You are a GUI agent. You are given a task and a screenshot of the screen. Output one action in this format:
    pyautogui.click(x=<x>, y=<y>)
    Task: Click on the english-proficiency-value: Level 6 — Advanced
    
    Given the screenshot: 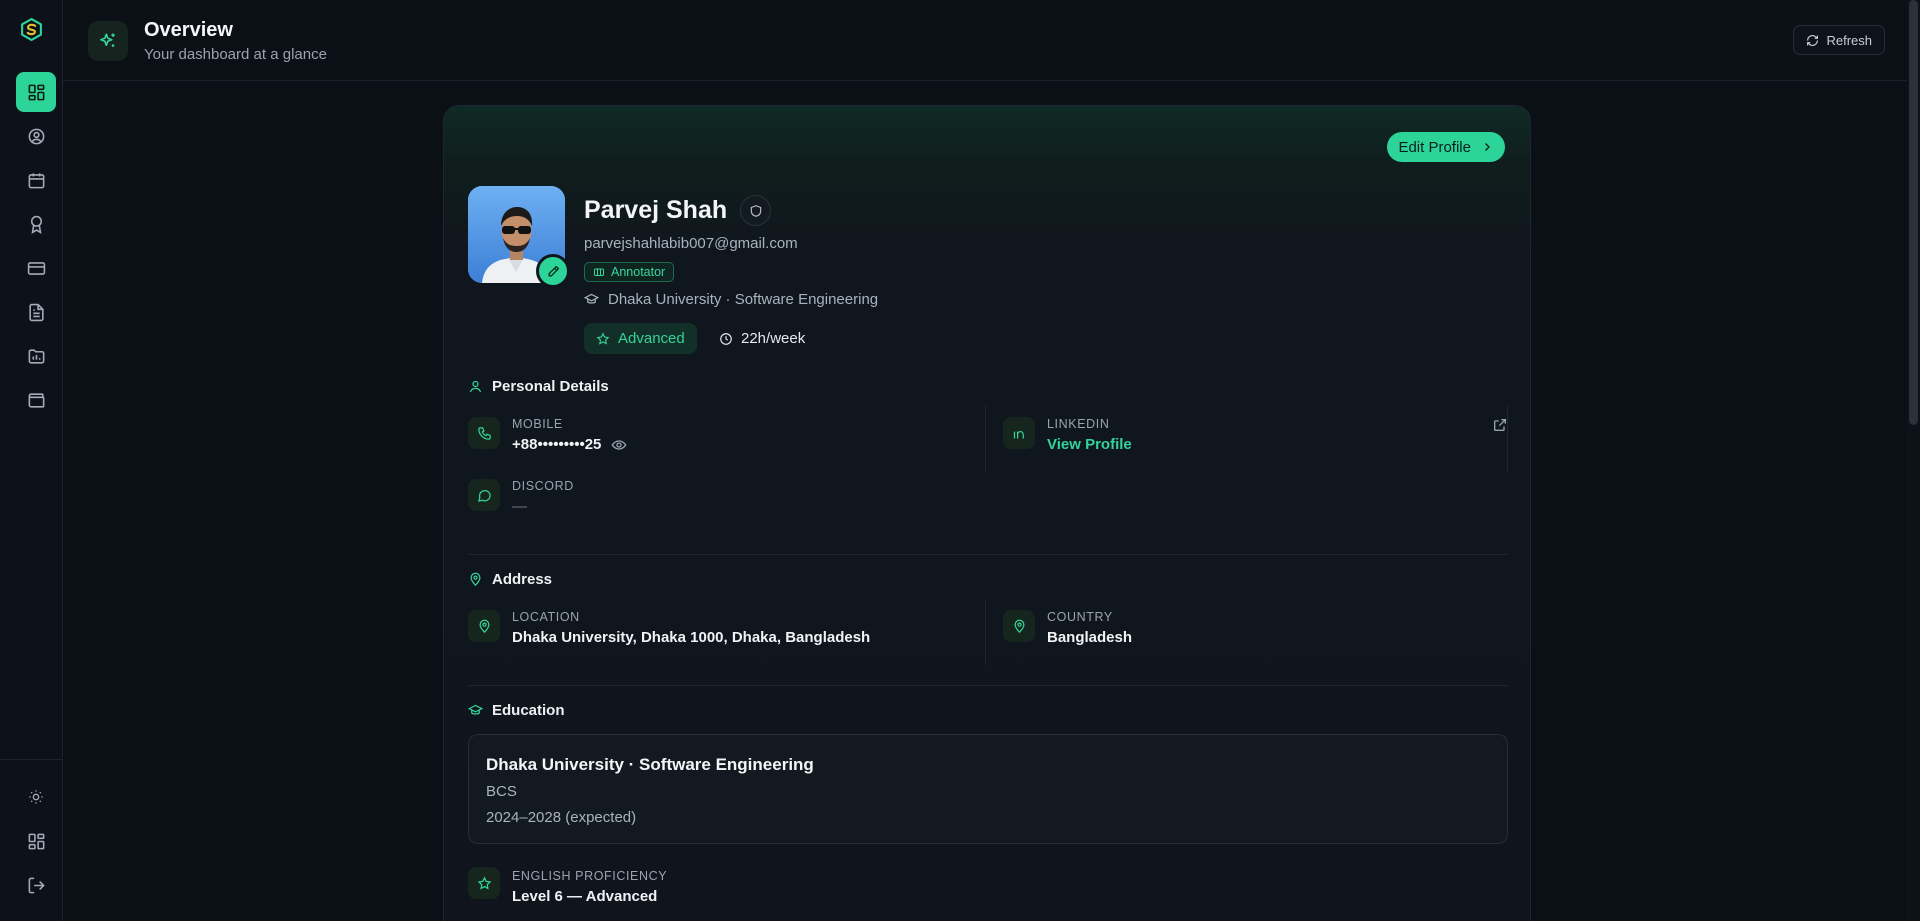 What is the action you would take?
    pyautogui.click(x=585, y=896)
    